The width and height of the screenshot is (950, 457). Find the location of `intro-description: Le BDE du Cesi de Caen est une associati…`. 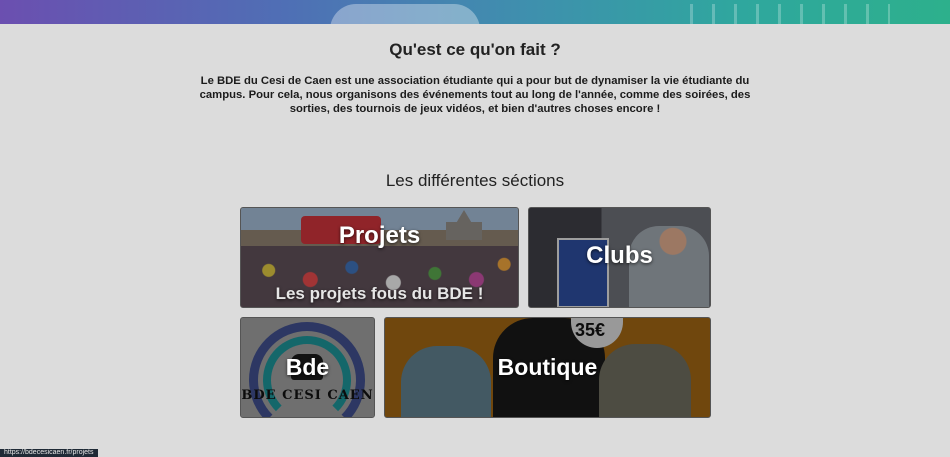

intro-description: Le BDE du Cesi de Caen est une associati… is located at coordinates (475, 95).